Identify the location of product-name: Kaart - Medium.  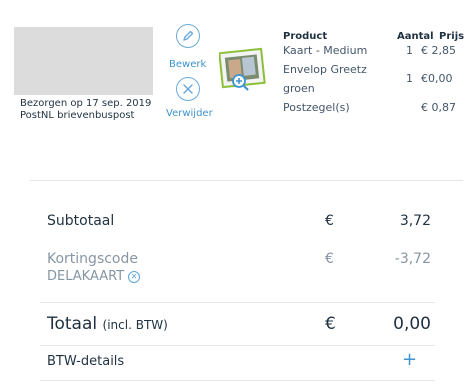
(325, 50).